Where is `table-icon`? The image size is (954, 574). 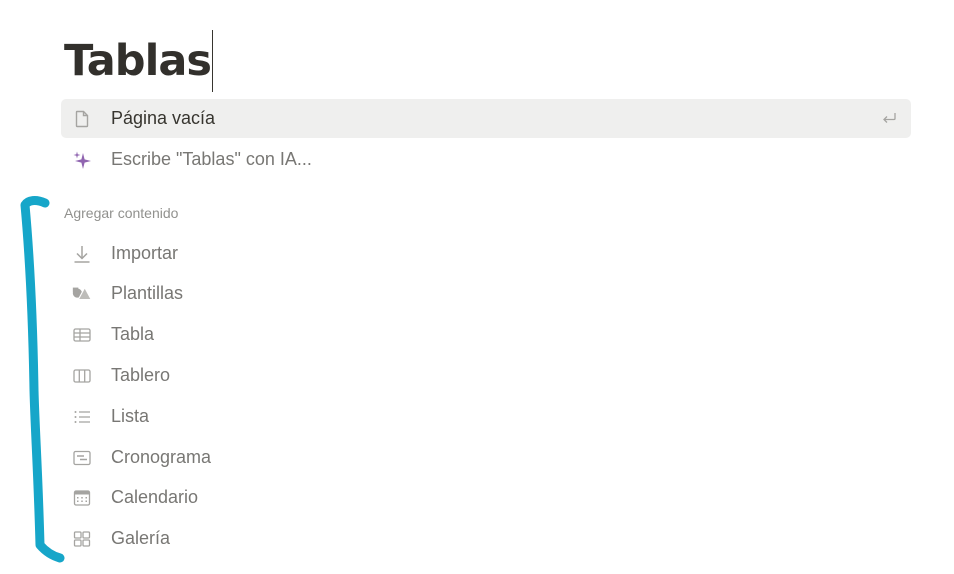
table-icon is located at coordinates (82, 335).